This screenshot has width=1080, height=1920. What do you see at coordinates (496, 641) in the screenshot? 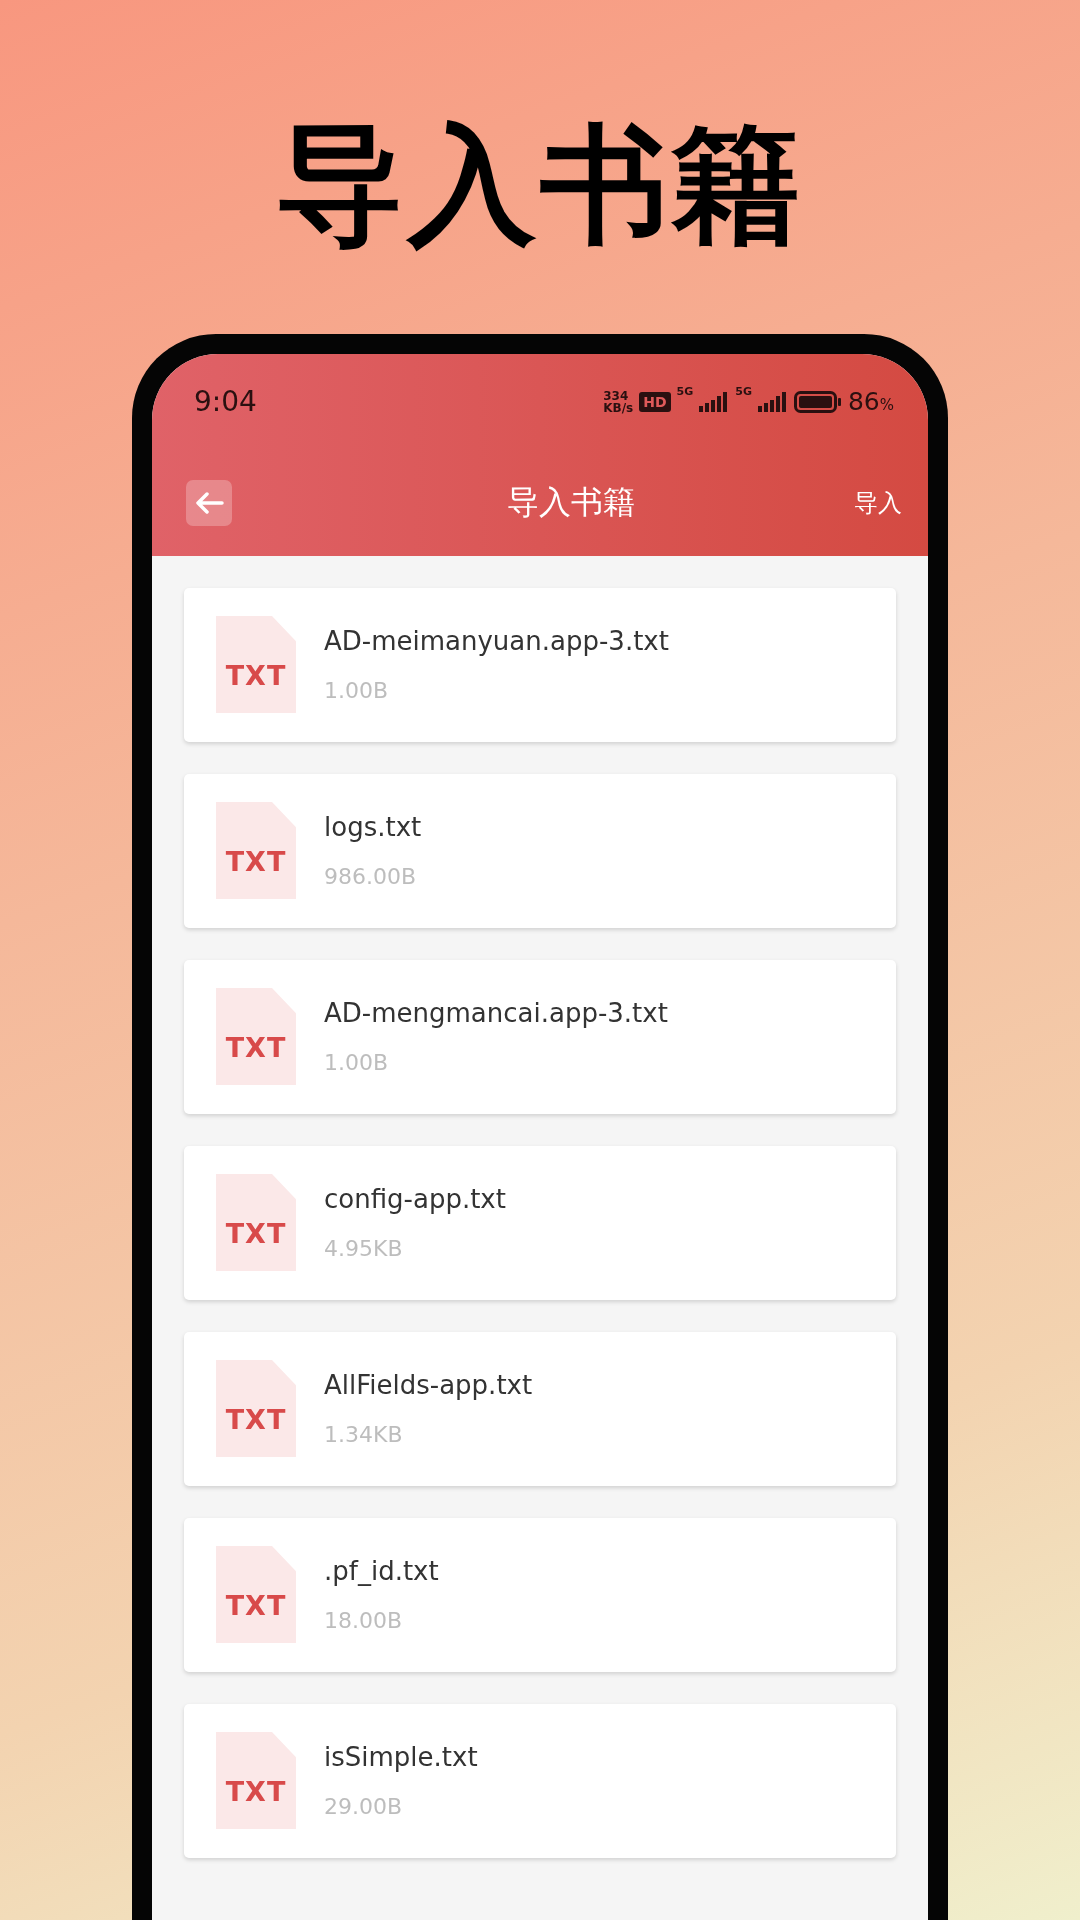
I see `file-name: AD-meimanyuan.app-3.txt` at bounding box center [496, 641].